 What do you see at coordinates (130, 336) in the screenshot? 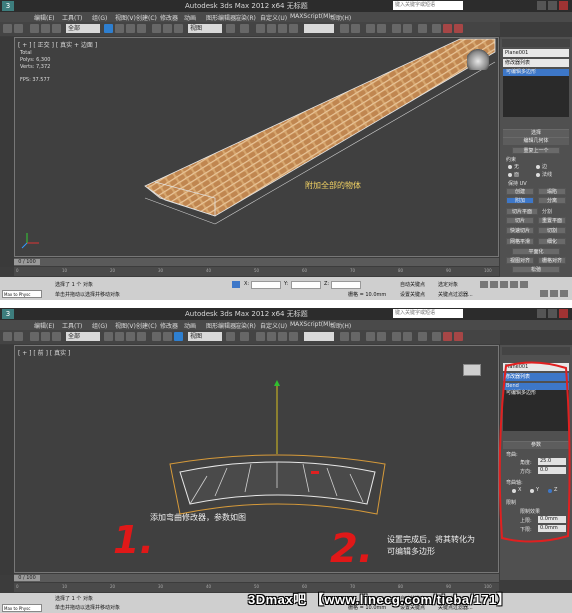
I see `region-select-icon` at bounding box center [130, 336].